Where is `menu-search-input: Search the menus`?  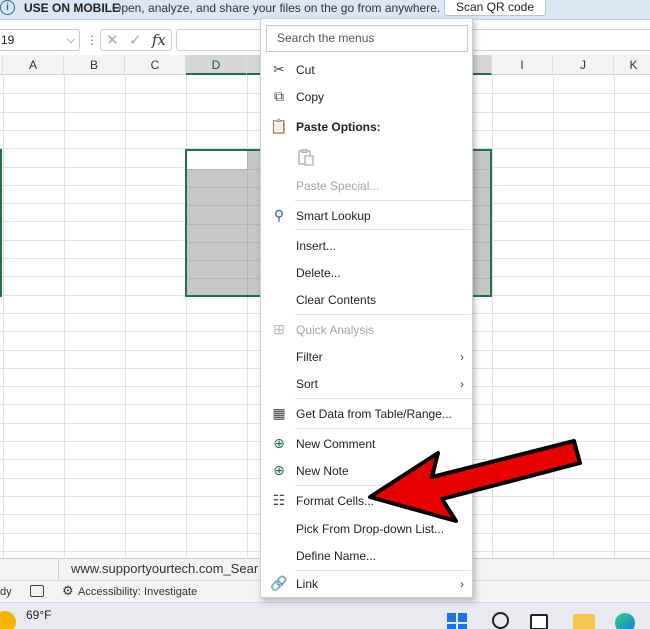 menu-search-input: Search the menus is located at coordinates (367, 38).